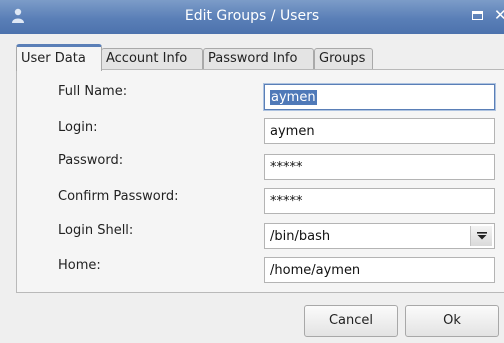  Describe the element at coordinates (96, 230) in the screenshot. I see `login-shell-label: Login Shell:` at that location.